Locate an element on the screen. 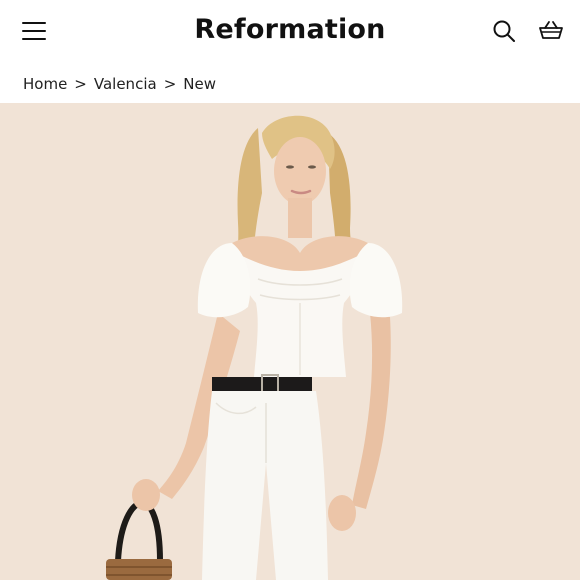 The height and width of the screenshot is (580, 580). breadcrumb: Home > Valencia > New is located at coordinates (119, 84).